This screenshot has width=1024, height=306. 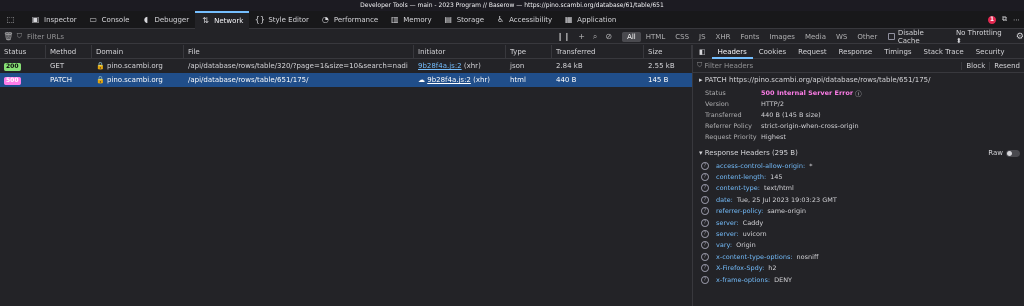 What do you see at coordinates (1004, 19) in the screenshot?
I see `dock-icon: ⧉` at bounding box center [1004, 19].